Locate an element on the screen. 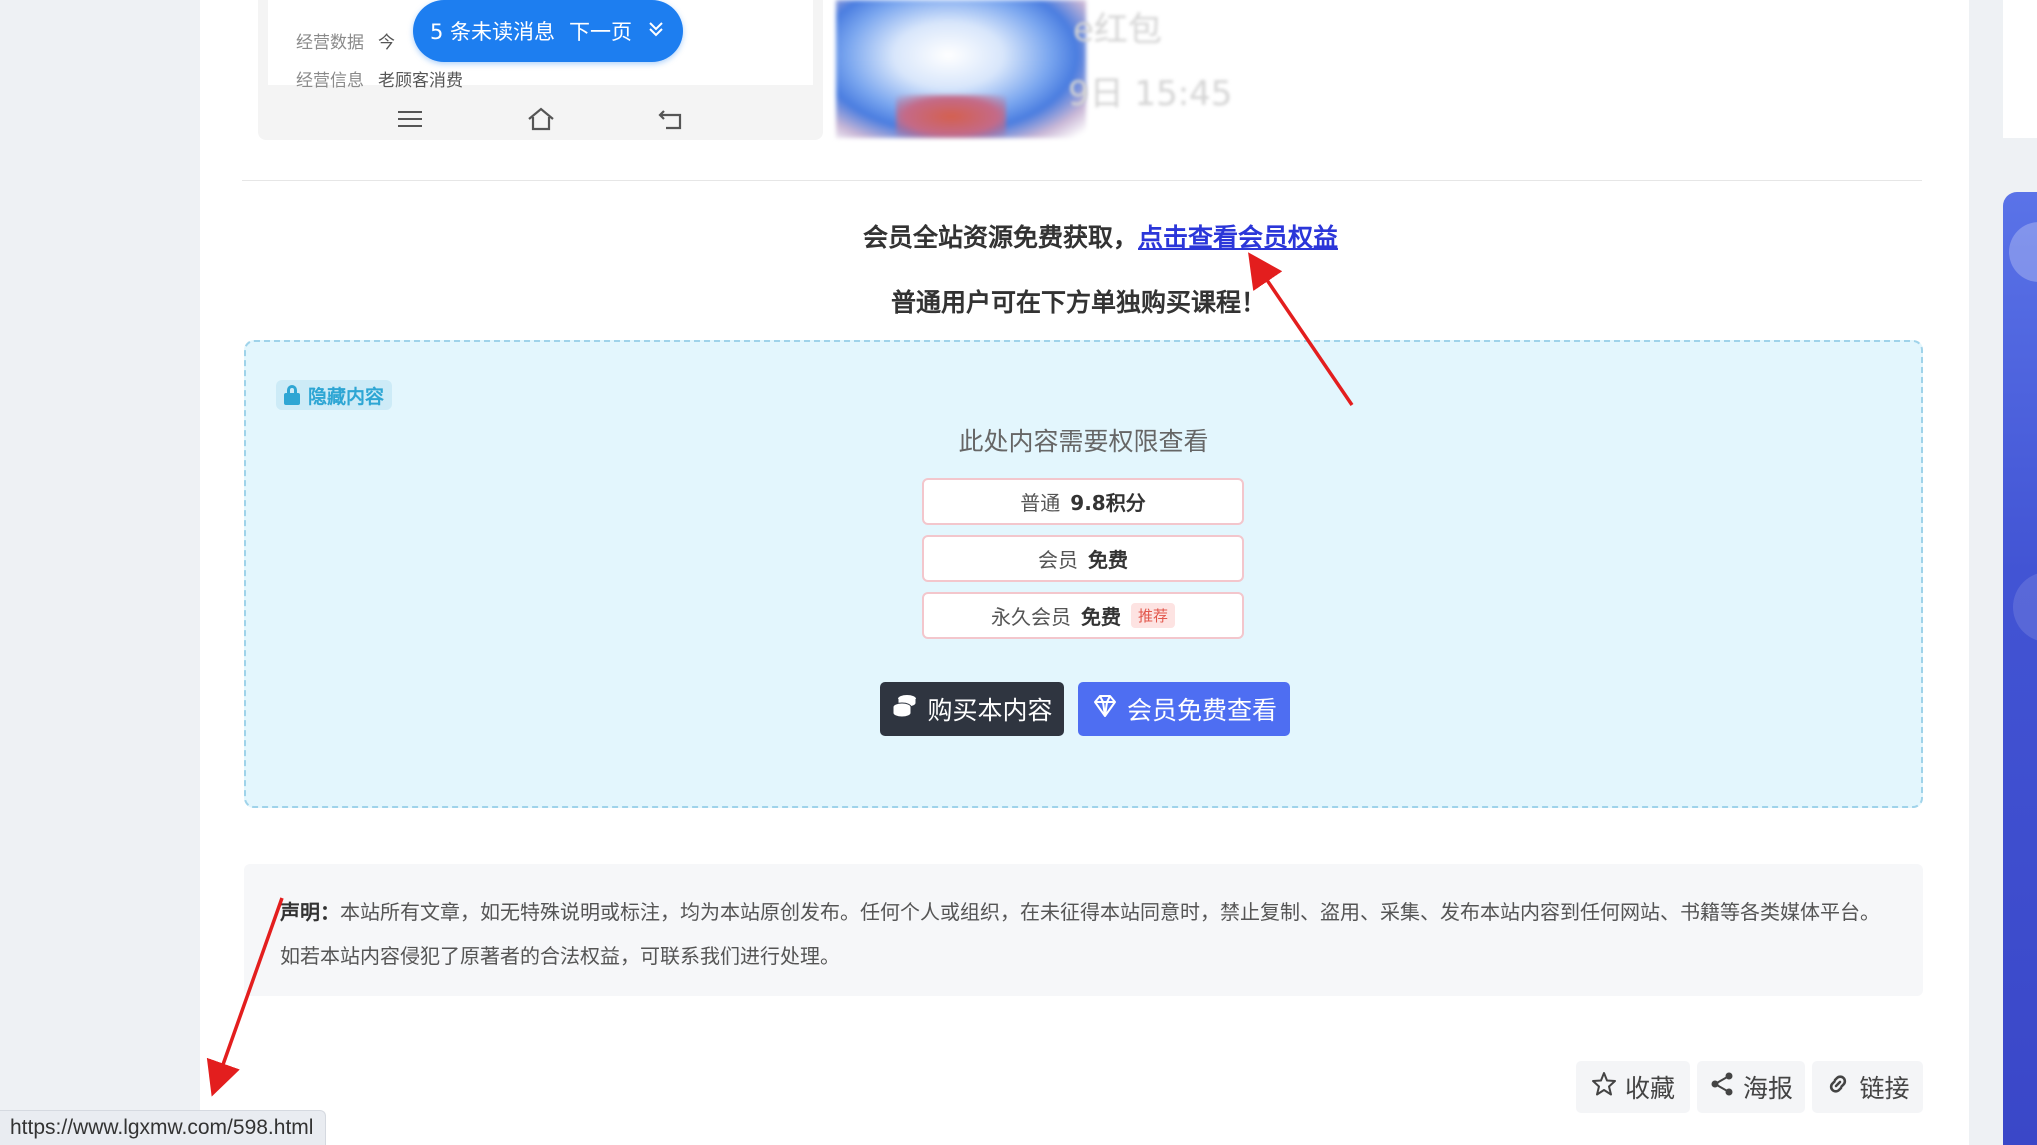 This screenshot has height=1145, width=2037. buy-content-button: 购买本内容 is located at coordinates (972, 709).